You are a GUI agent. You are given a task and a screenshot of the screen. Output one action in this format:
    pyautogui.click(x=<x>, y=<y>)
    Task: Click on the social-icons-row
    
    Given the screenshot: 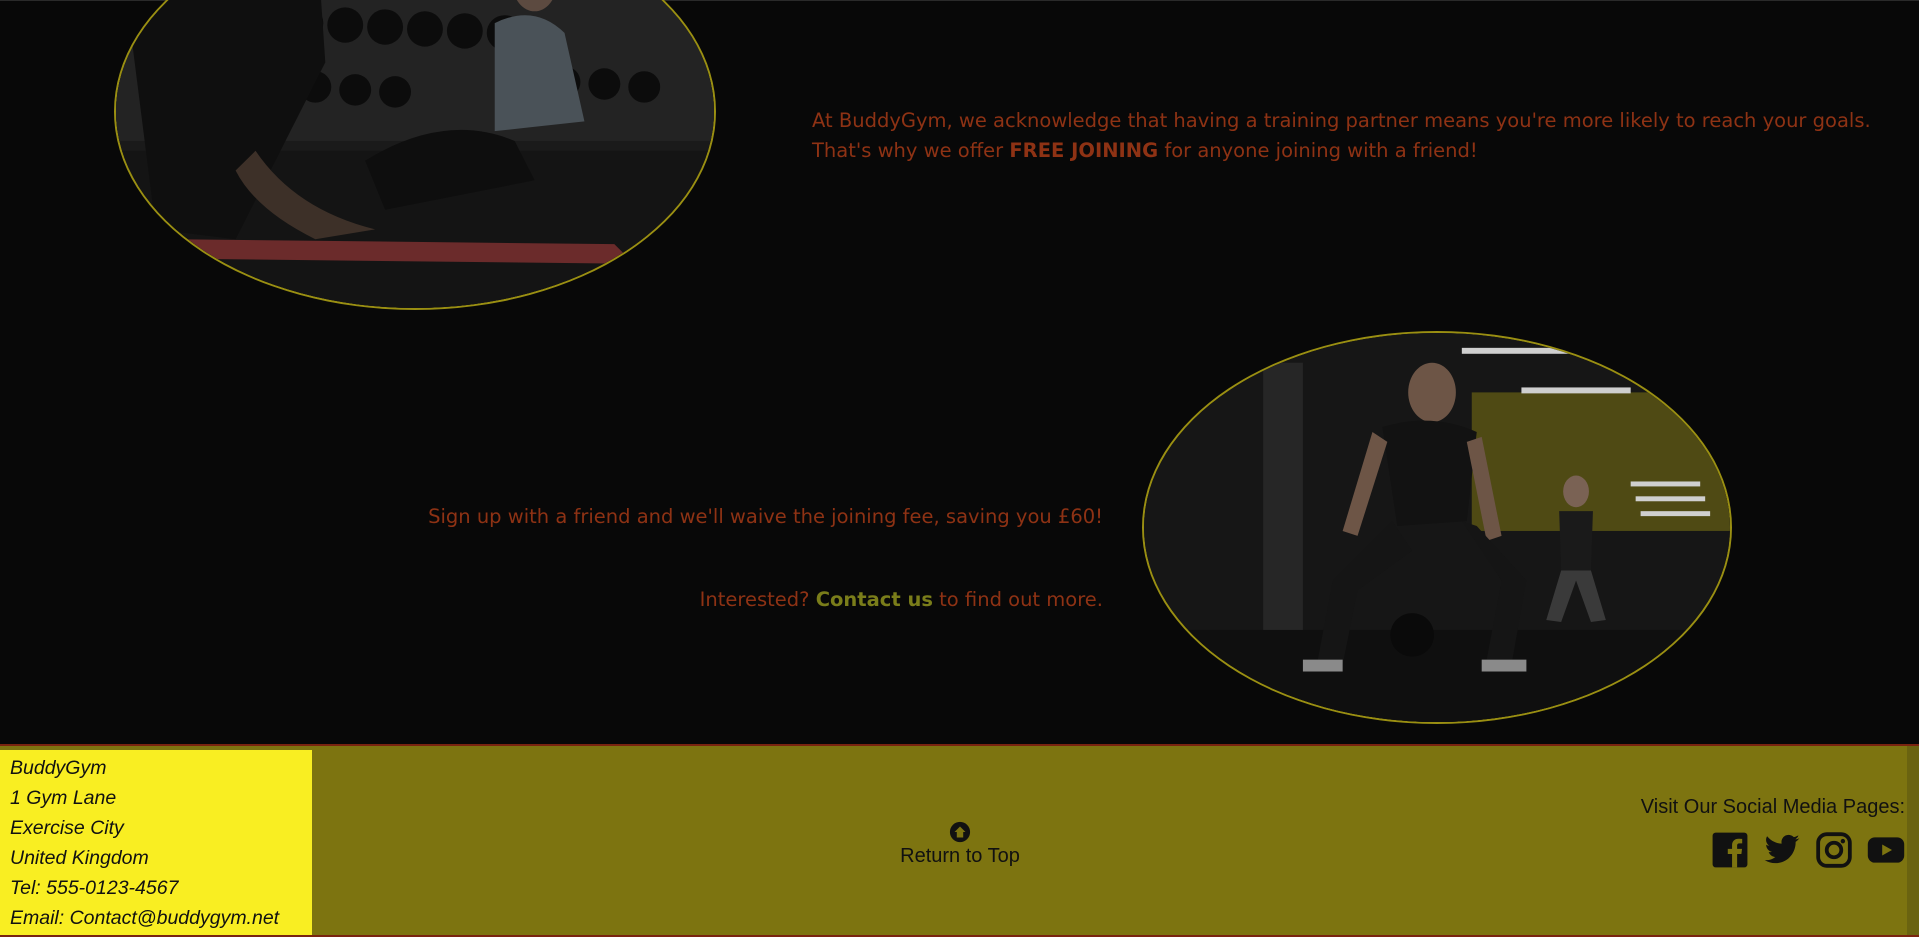 What is the action you would take?
    pyautogui.click(x=1773, y=850)
    